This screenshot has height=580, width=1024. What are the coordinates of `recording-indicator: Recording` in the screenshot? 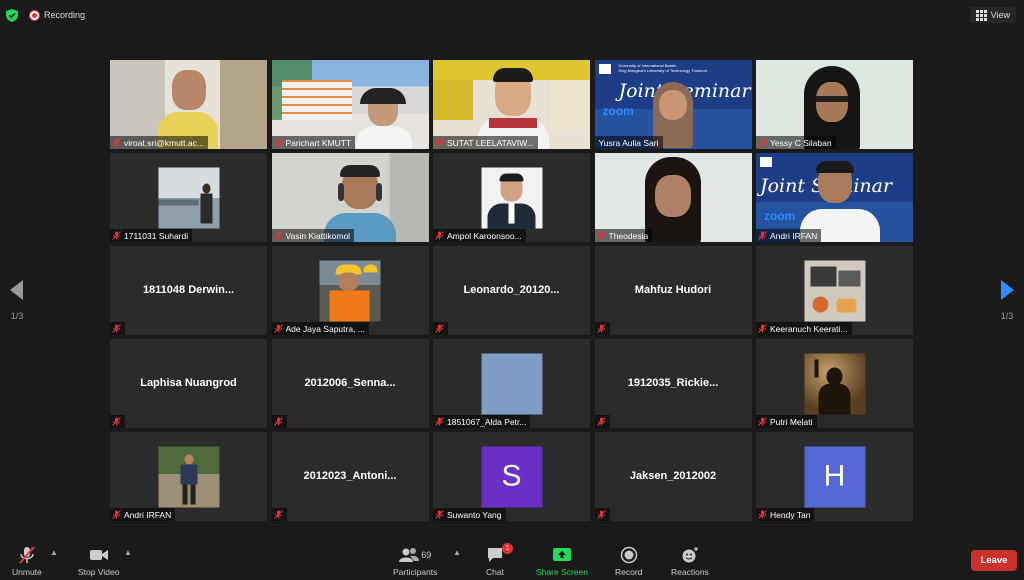 It's located at (57, 15).